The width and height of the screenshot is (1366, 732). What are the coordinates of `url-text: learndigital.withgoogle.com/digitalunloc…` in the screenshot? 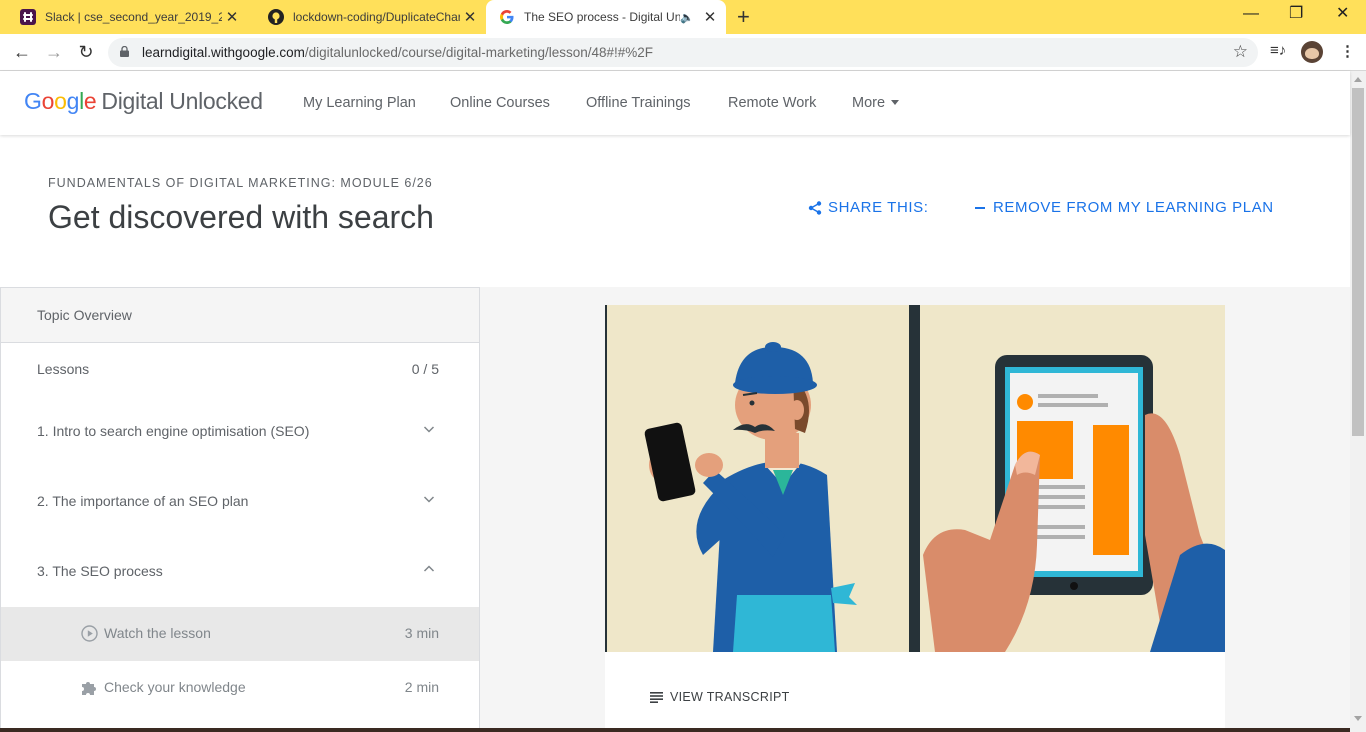 It's located at (397, 52).